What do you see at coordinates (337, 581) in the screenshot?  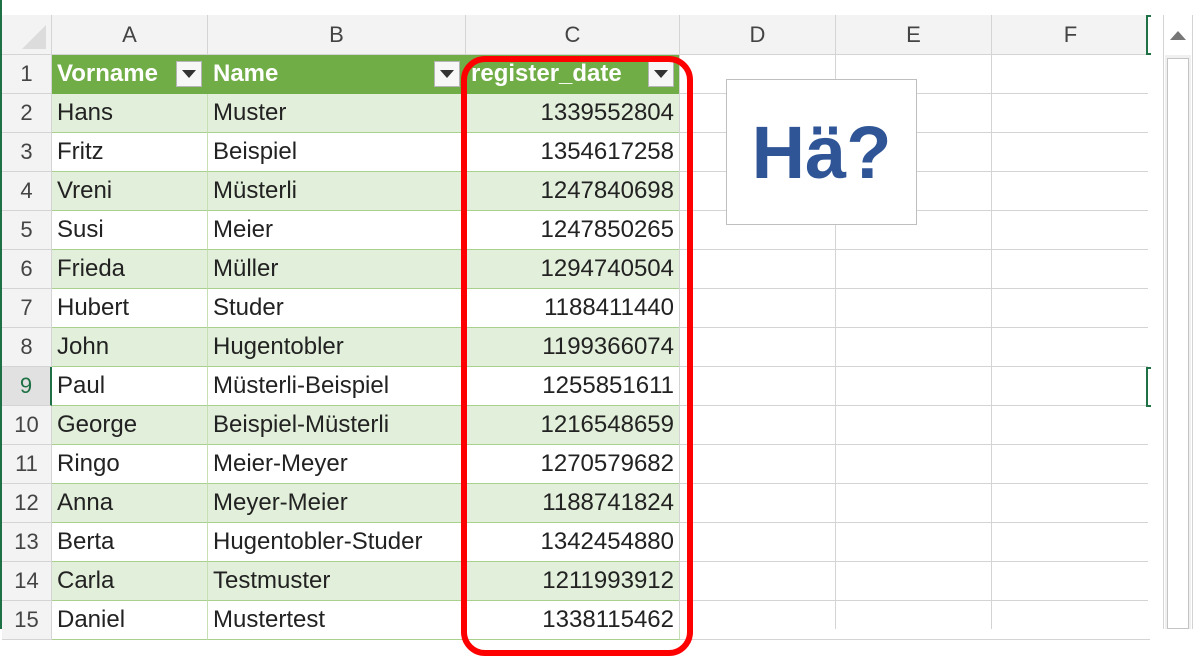 I see `table-cell: Testmuster` at bounding box center [337, 581].